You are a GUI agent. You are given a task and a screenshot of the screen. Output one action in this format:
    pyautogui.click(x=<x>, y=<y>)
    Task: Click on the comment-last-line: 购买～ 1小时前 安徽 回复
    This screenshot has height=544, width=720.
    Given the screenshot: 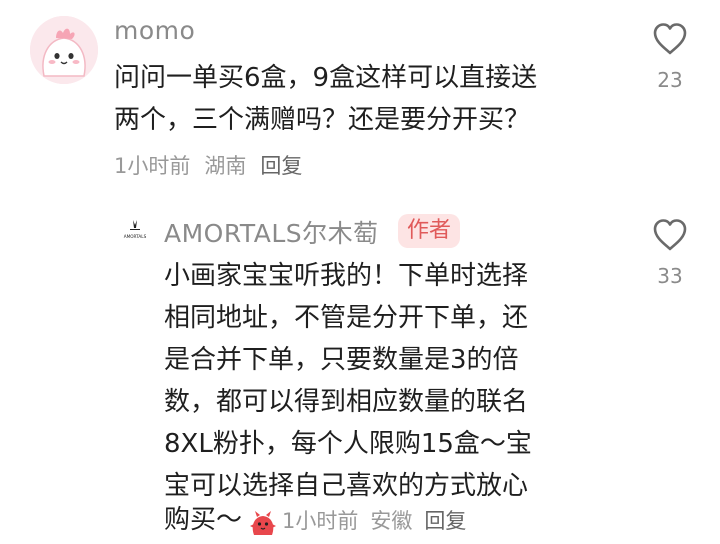 What is the action you would take?
    pyautogui.click(x=315, y=520)
    